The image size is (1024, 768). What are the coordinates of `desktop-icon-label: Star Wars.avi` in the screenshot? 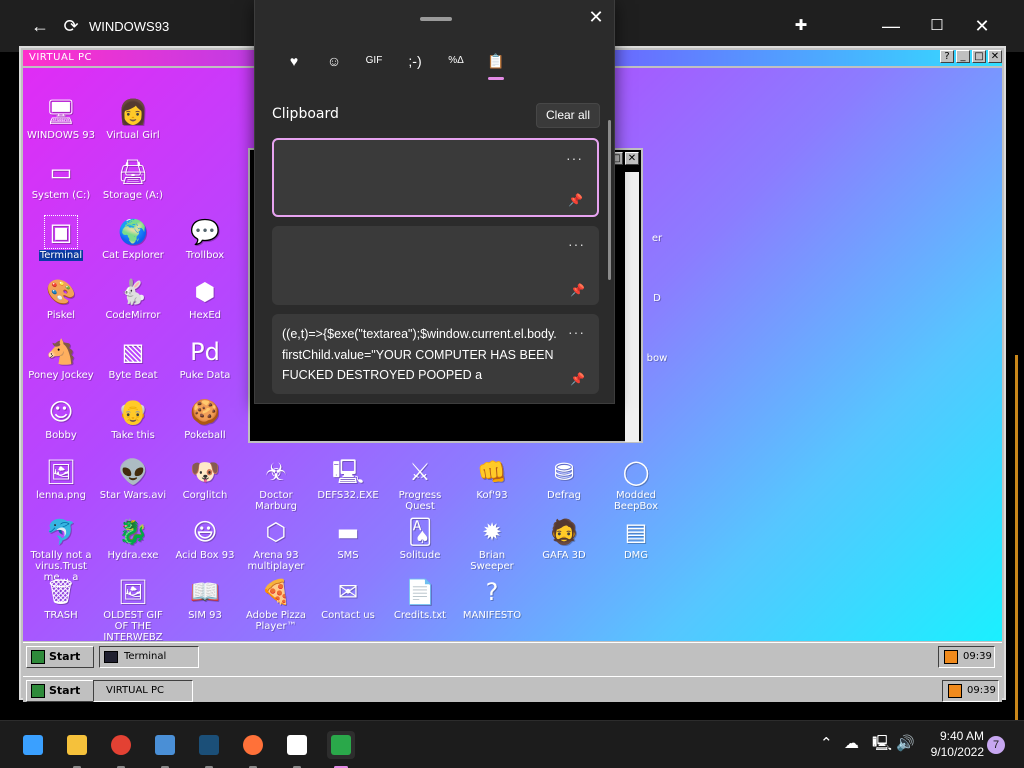 It's located at (133, 495).